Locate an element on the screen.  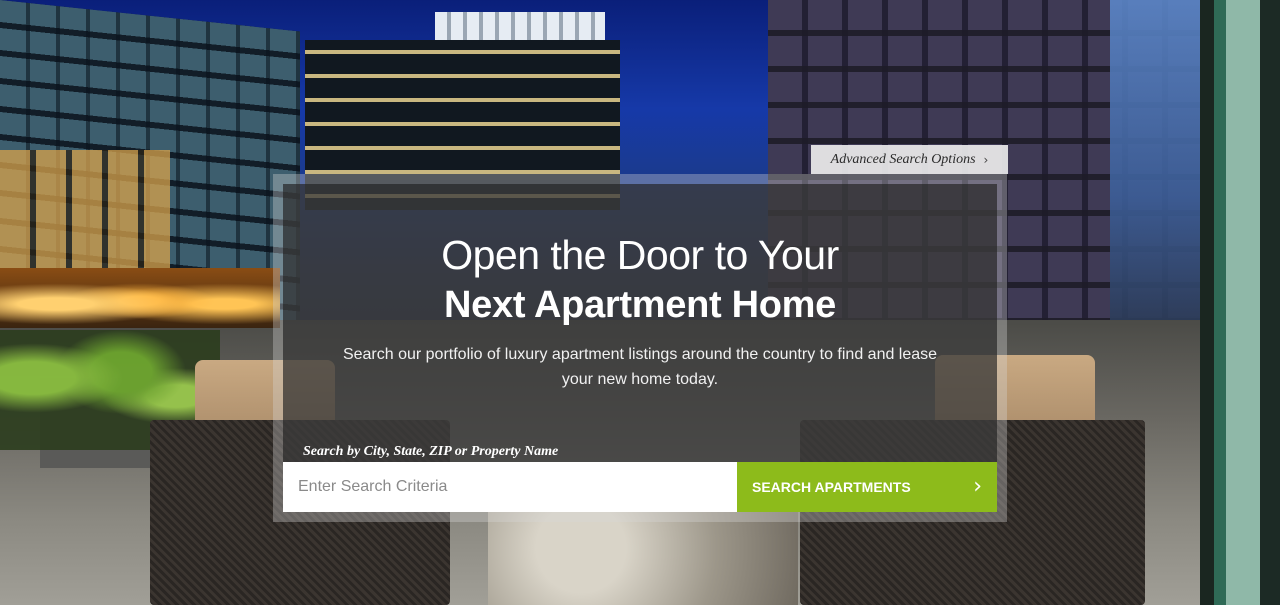
window-frame-right is located at coordinates (1240, 302).